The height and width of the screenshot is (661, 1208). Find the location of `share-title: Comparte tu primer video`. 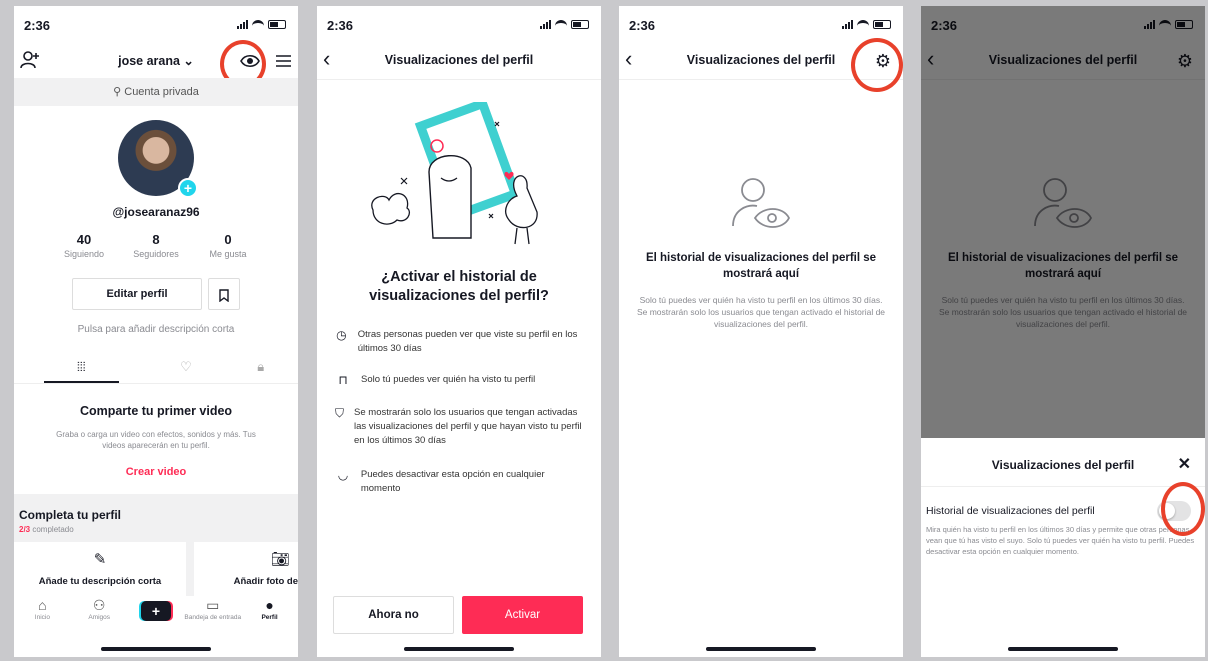

share-title: Comparte tu primer video is located at coordinates (156, 411).